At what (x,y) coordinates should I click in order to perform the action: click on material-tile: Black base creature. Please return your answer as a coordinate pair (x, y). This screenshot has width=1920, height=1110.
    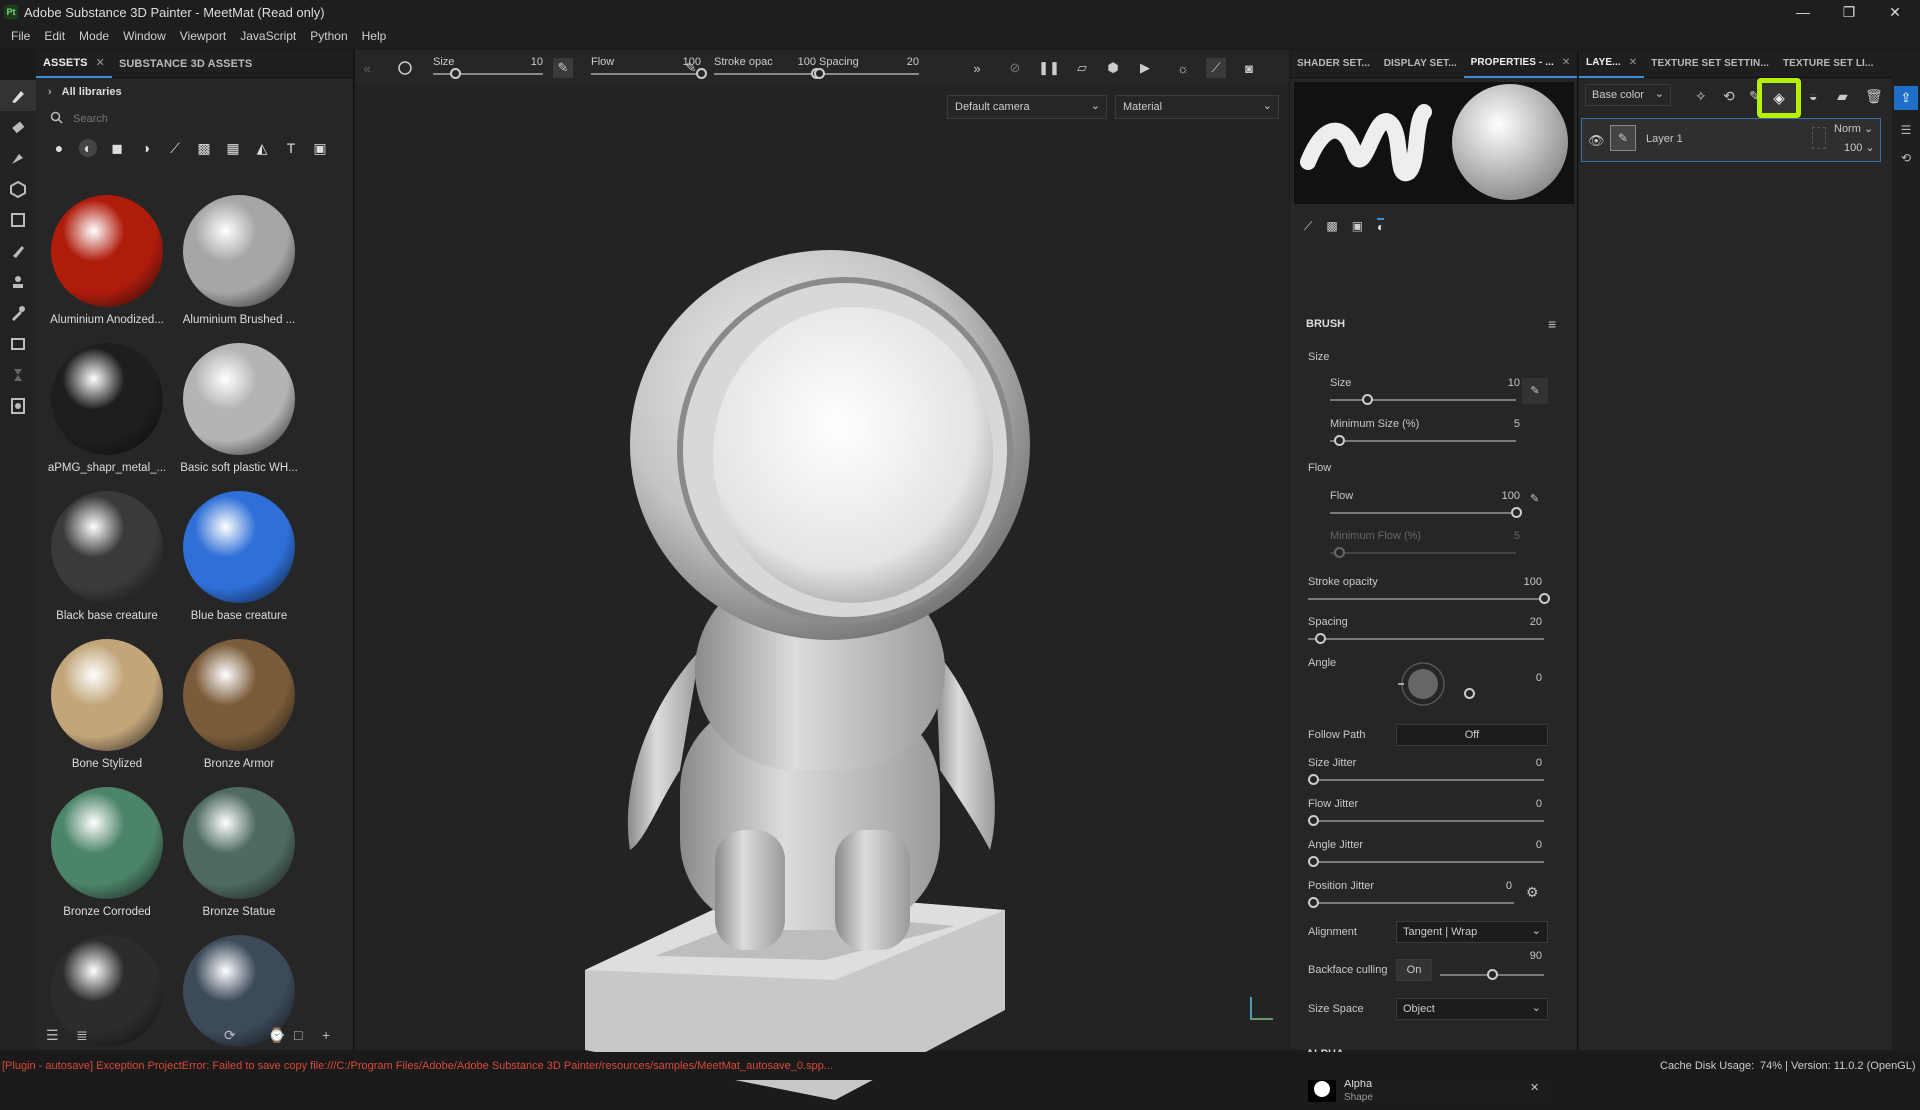
    Looking at the image, I should click on (107, 556).